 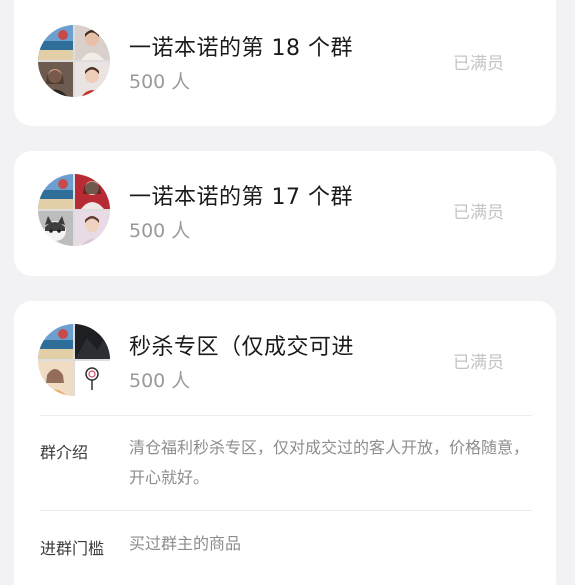 What do you see at coordinates (55, 228) in the screenshot?
I see `cat-photo-icon` at bounding box center [55, 228].